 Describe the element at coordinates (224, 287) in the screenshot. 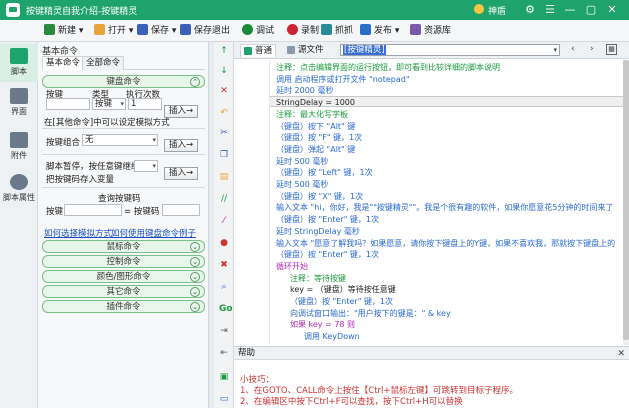

I see `find-icon: ⌕` at that location.